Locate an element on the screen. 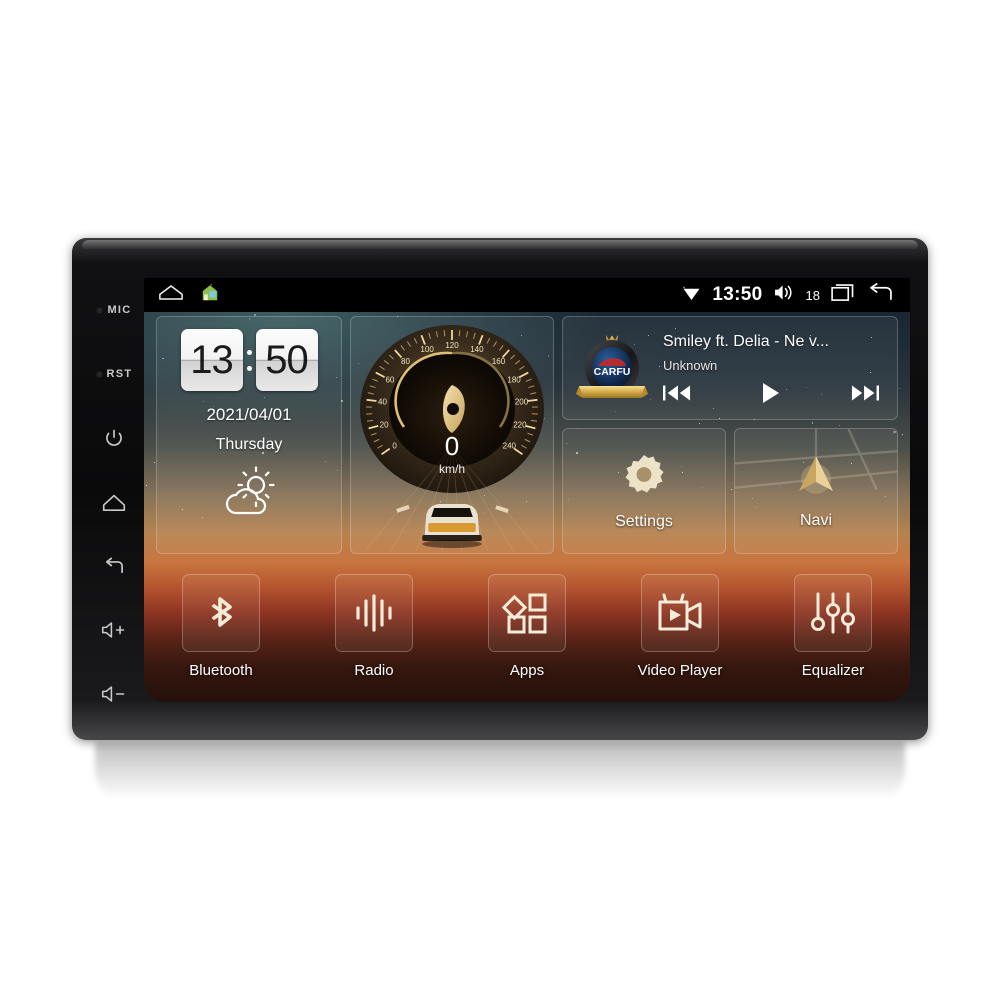 This screenshot has height=1000, width=1000. bluetooth-icon-wrap is located at coordinates (221, 613).